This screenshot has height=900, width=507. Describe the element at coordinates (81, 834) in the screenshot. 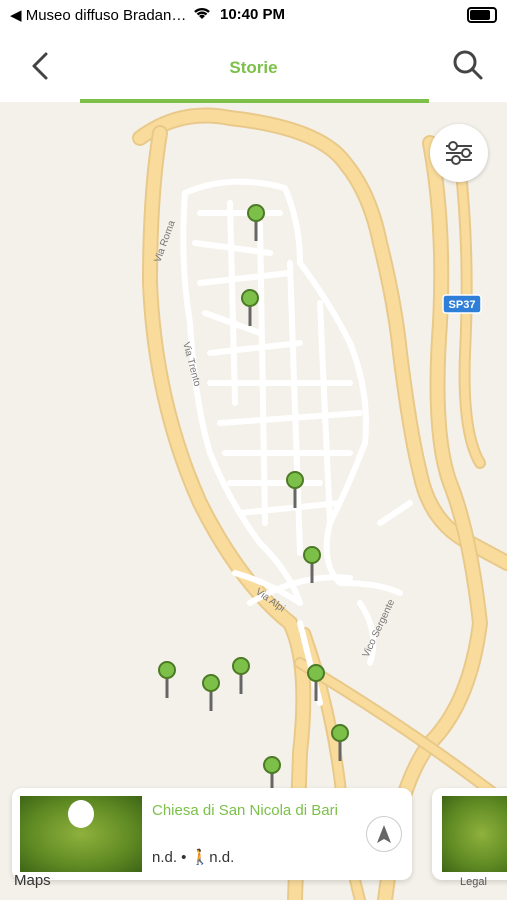

I see `place-thumbnail` at that location.